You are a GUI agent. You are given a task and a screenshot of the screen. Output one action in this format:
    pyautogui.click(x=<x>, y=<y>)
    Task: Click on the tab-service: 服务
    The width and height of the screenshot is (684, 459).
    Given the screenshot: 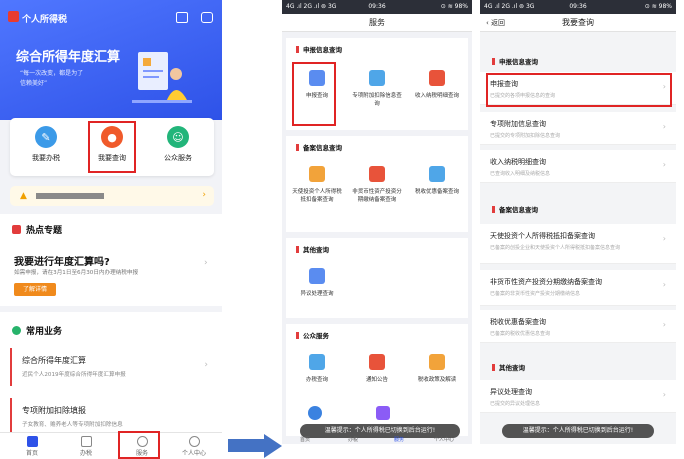 What is the action you would take?
    pyautogui.click(x=399, y=439)
    